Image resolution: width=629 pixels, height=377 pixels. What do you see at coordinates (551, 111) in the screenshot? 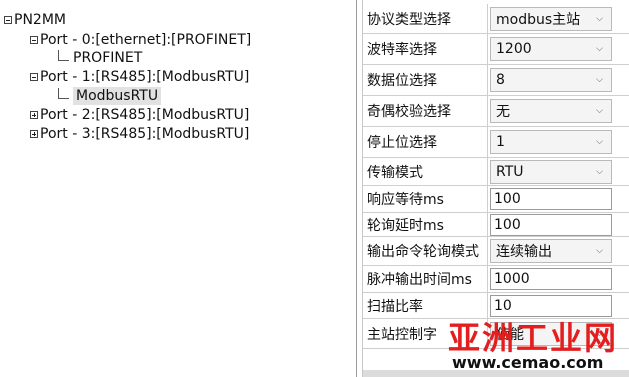
I see `parity-select: 无 ⌵` at bounding box center [551, 111].